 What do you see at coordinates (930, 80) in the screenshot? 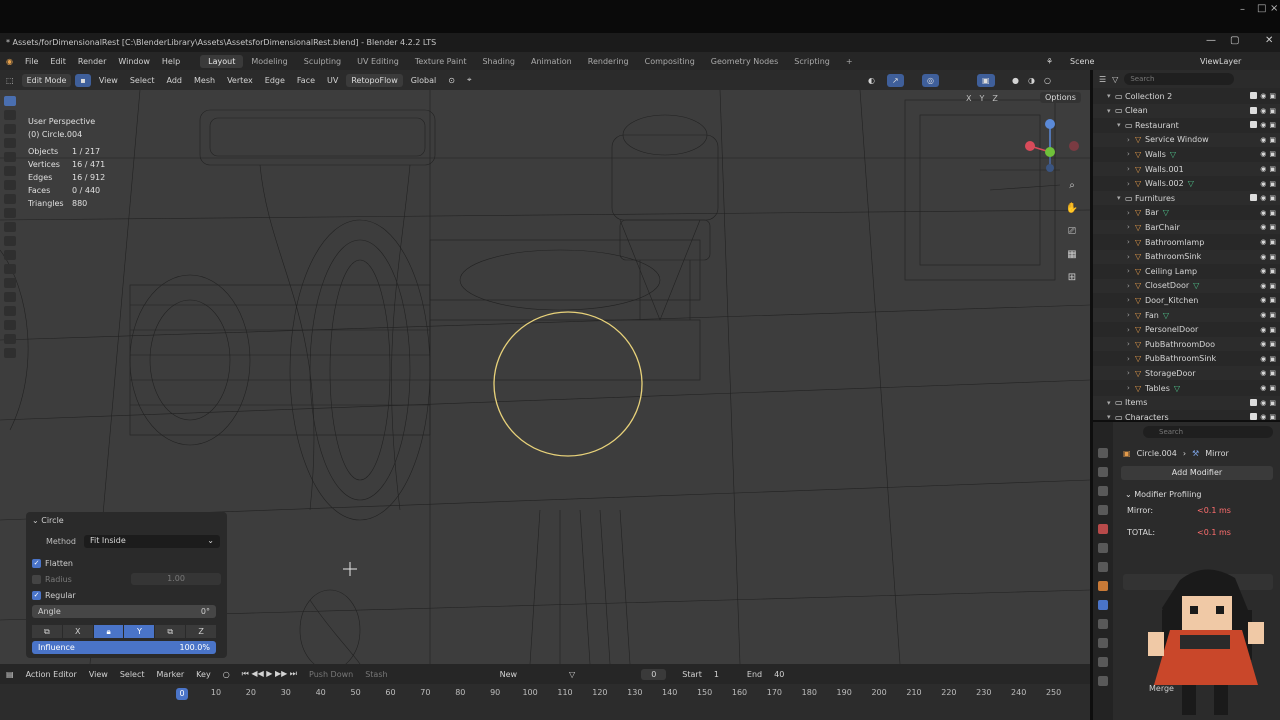
I see `overlay-toggle-icon: ◎` at bounding box center [930, 80].